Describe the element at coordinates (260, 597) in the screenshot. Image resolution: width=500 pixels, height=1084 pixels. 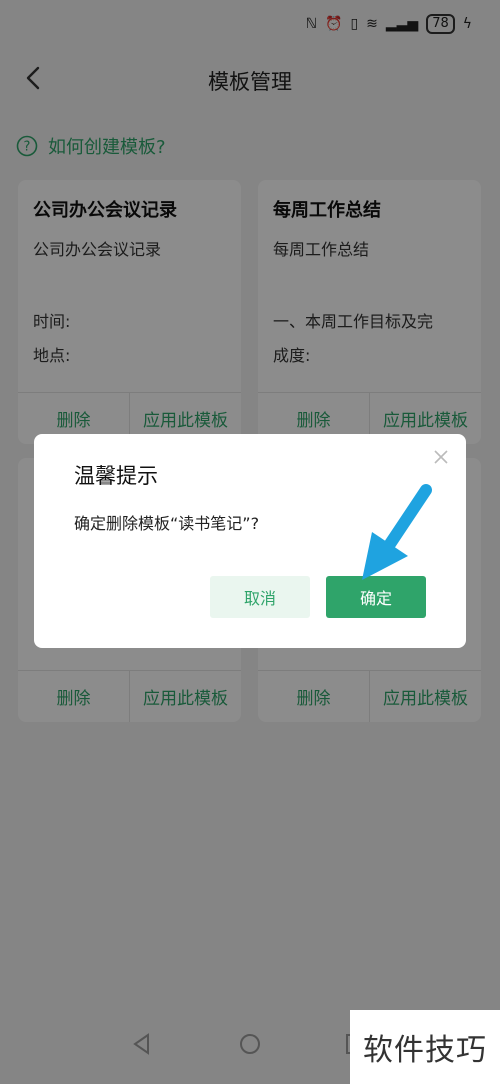
I see `cancel-button: 取消` at that location.